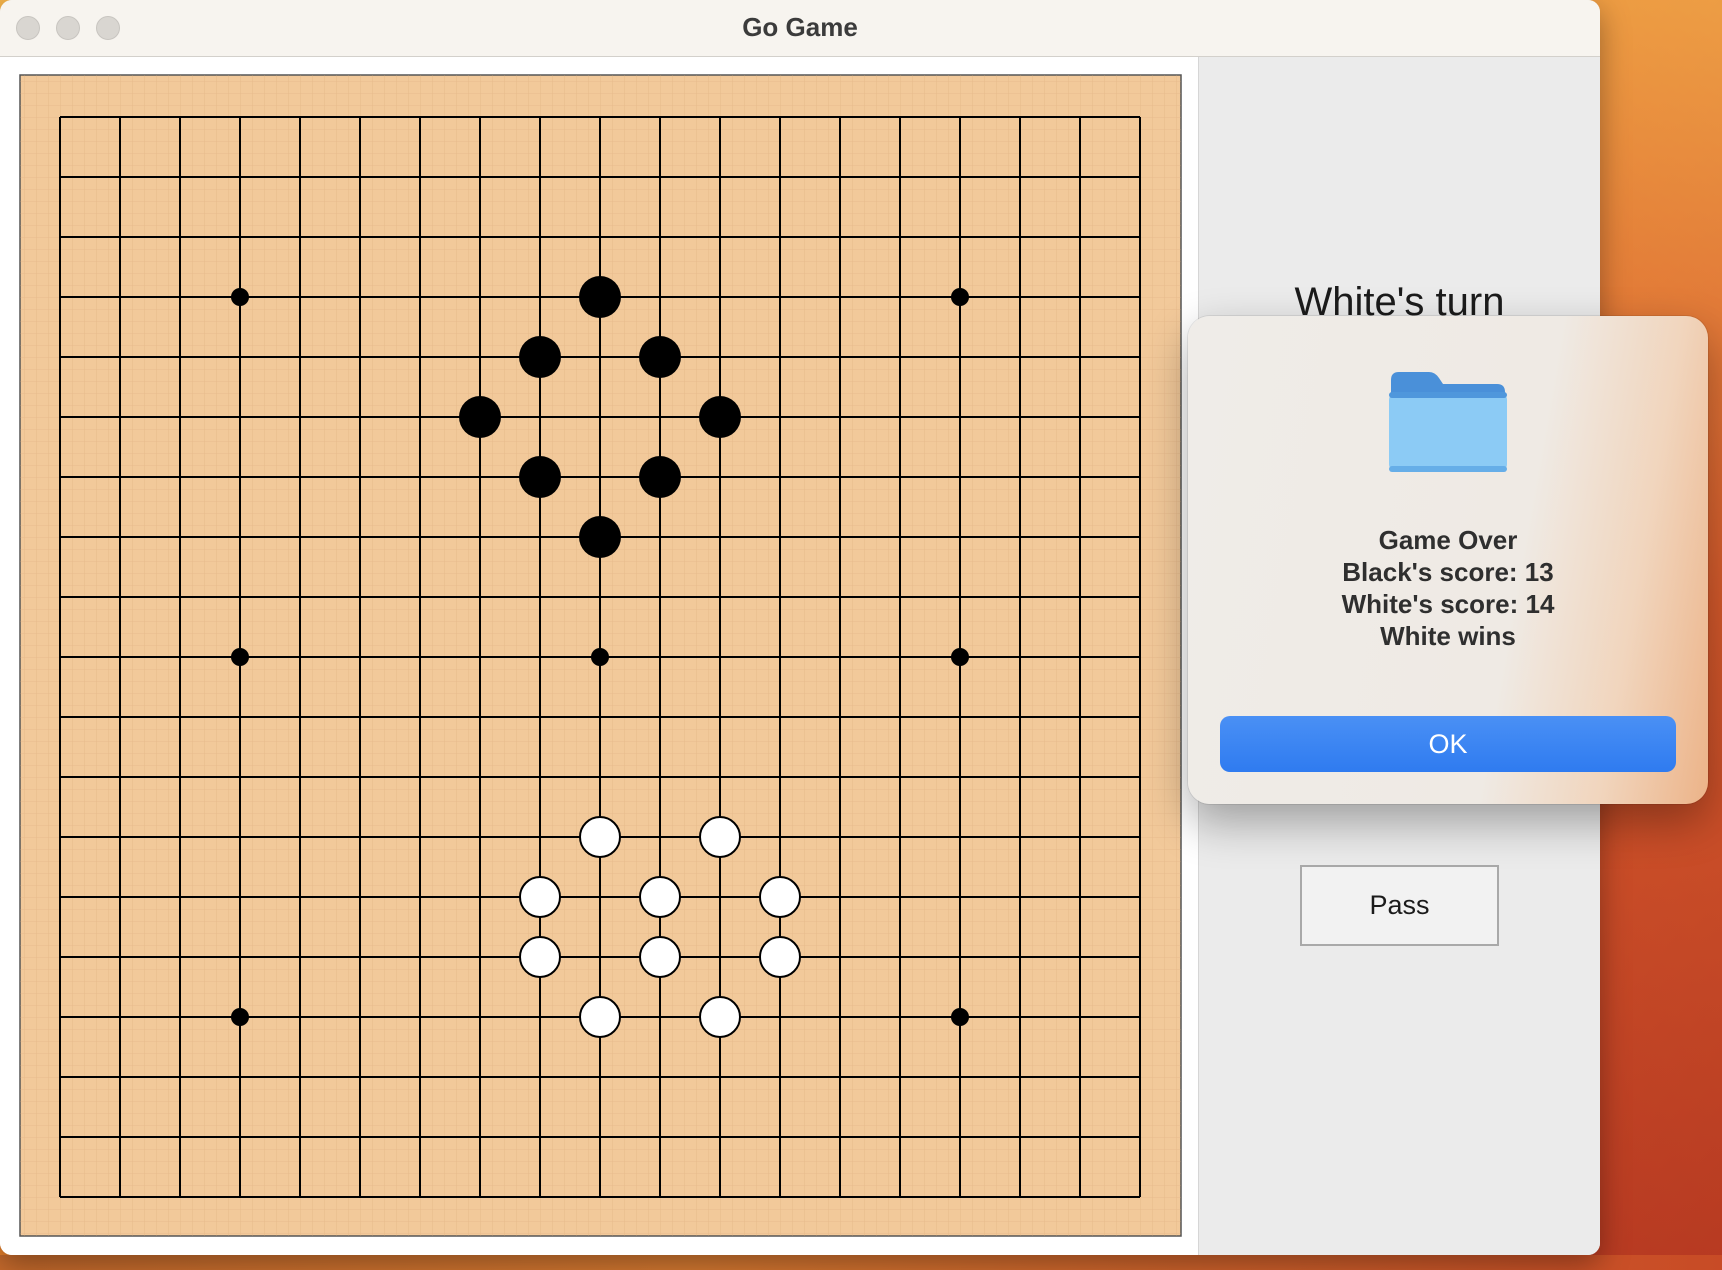  Describe the element at coordinates (1448, 744) in the screenshot. I see `ok-button: OK` at that location.